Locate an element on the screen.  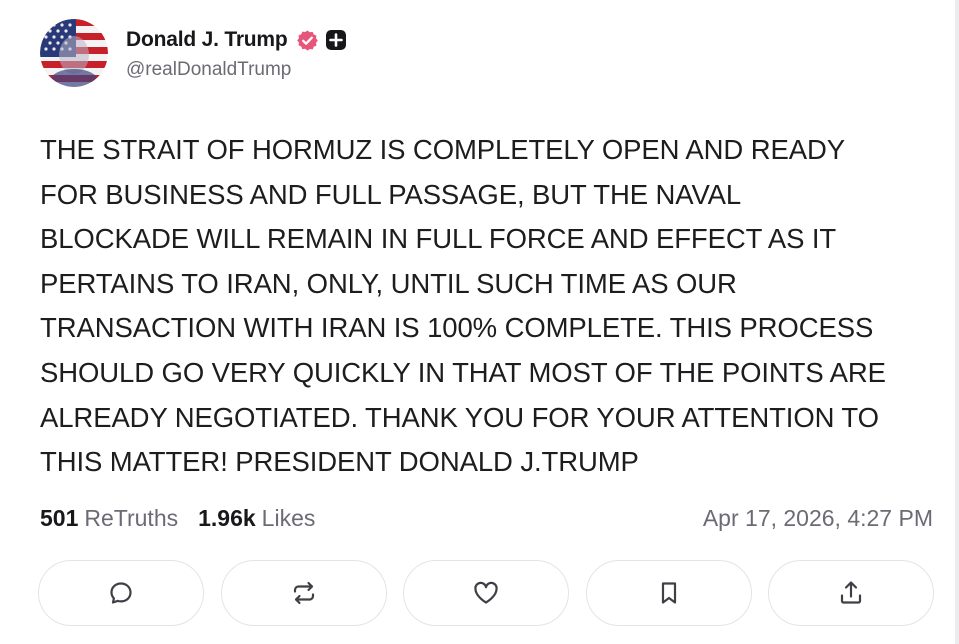
name-row: Donald J. Trump is located at coordinates (236, 40).